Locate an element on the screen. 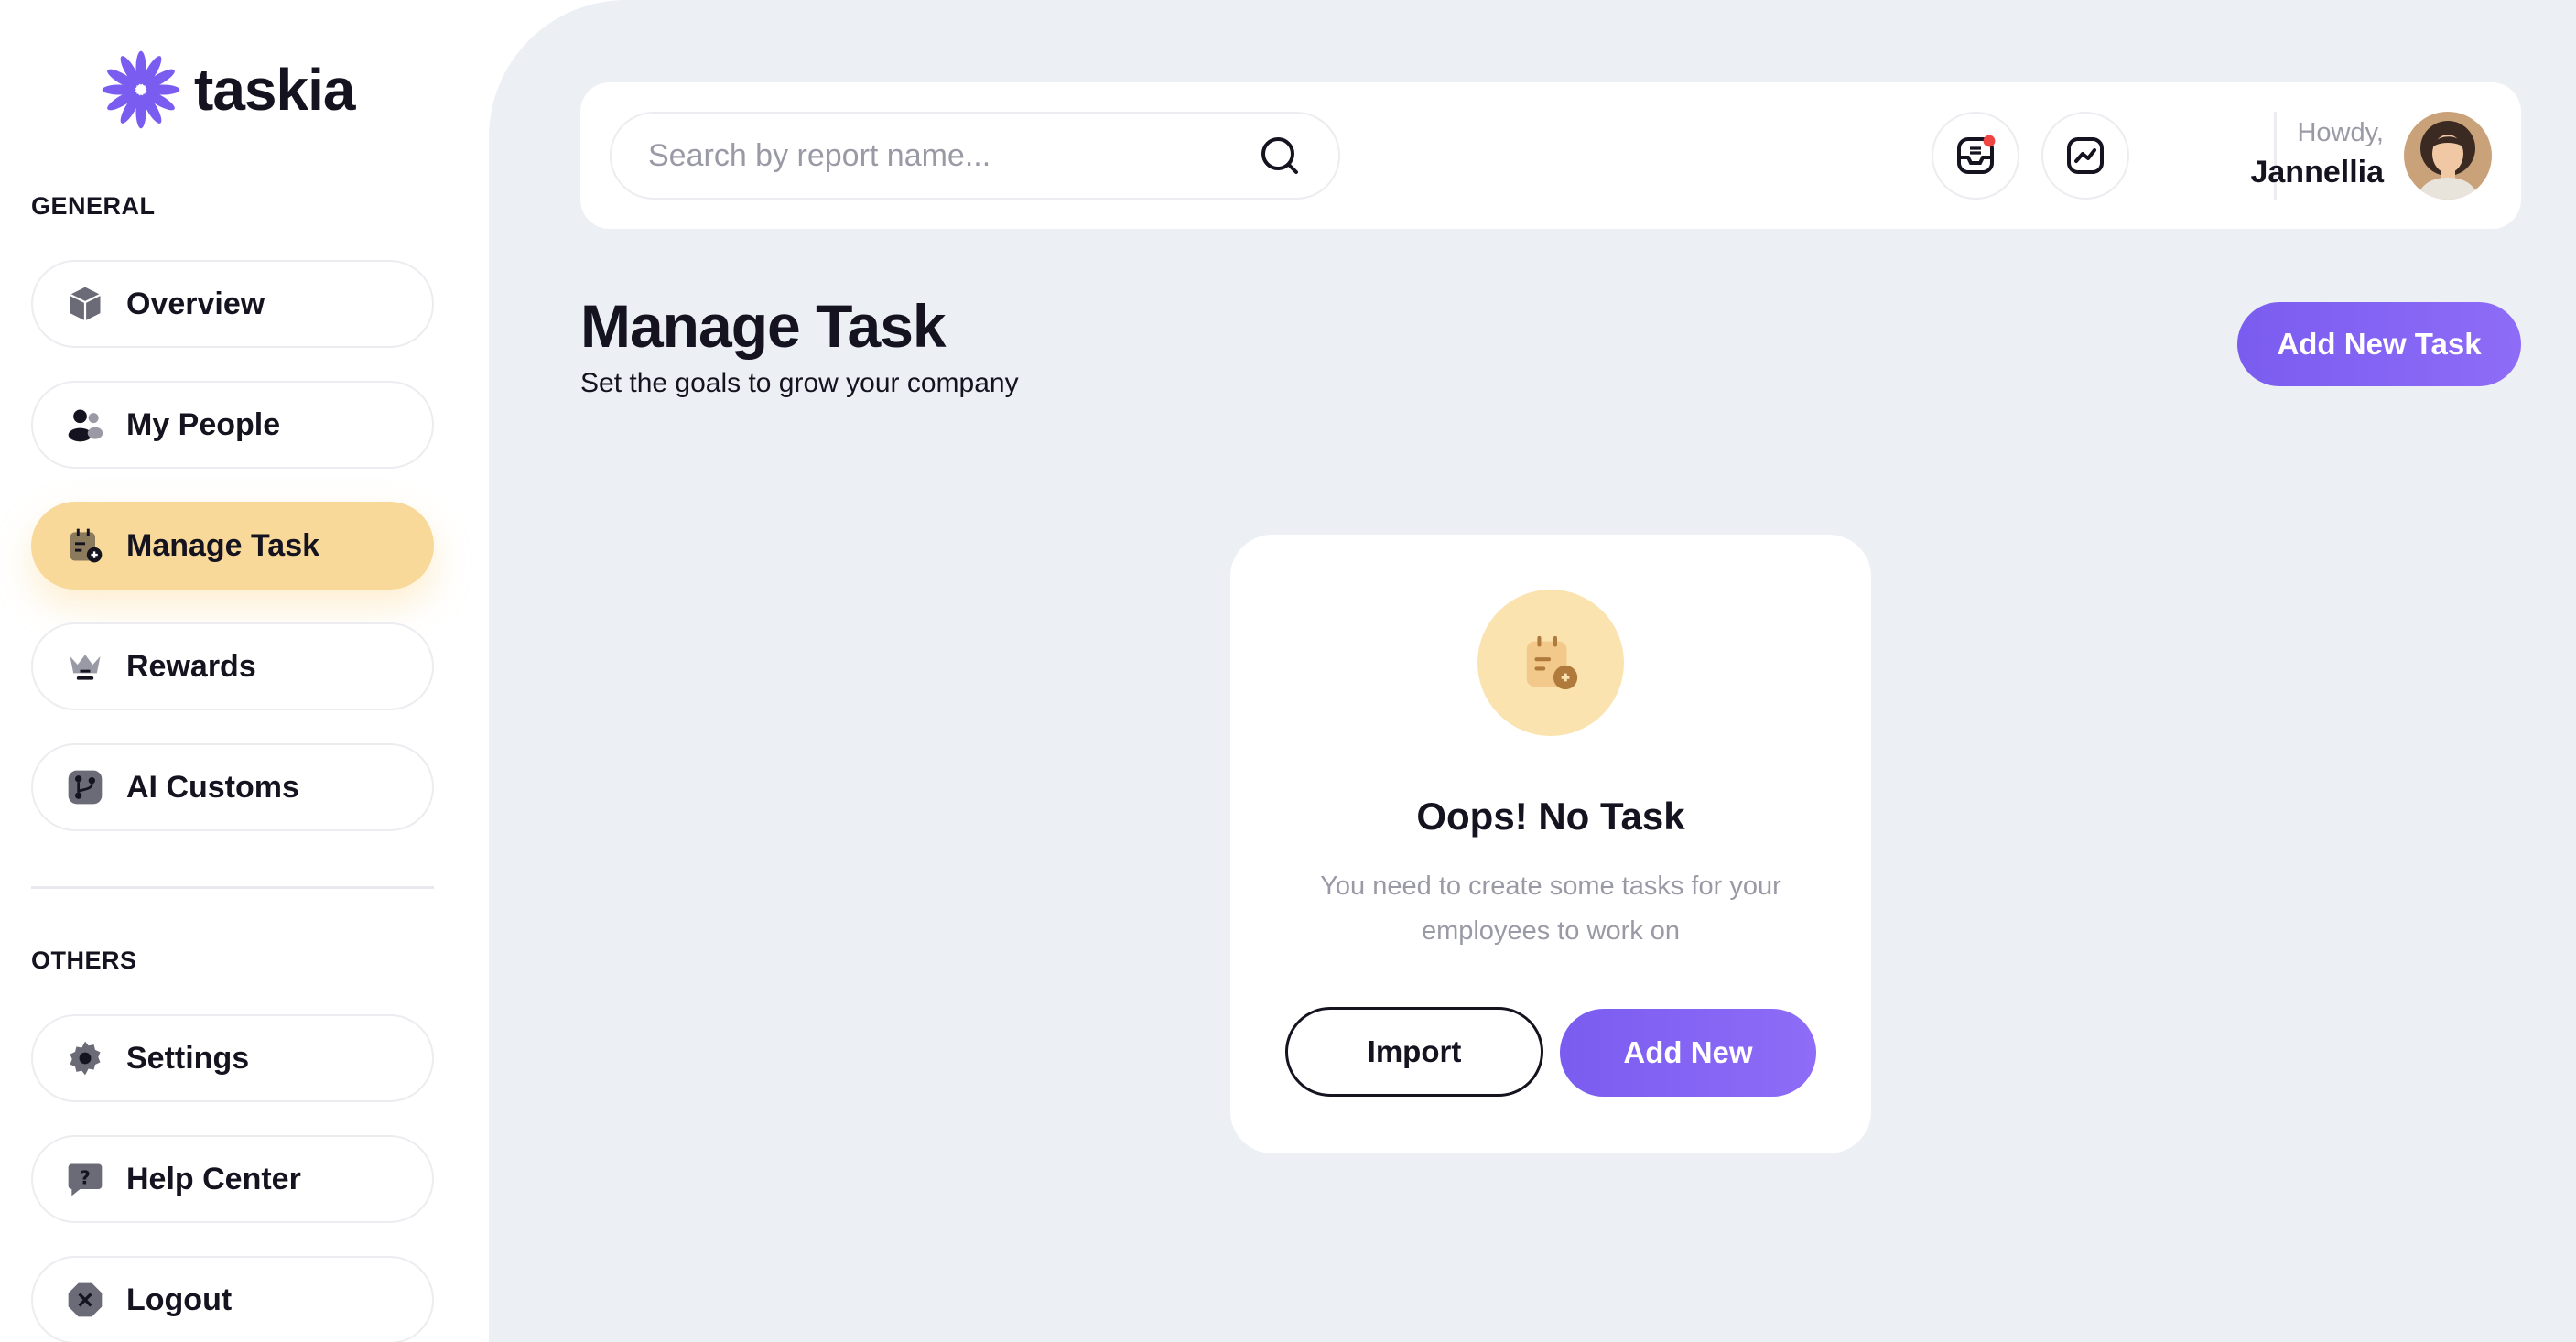  help-icon: ? is located at coordinates (85, 1179).